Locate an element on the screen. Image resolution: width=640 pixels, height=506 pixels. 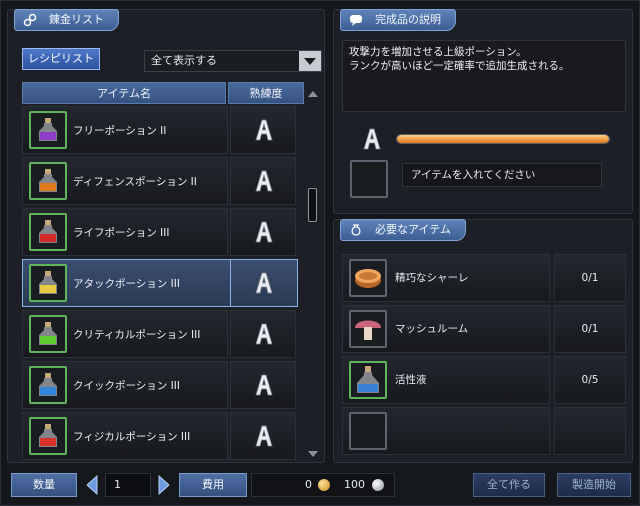
recipe-row: ライフポーション III is located at coordinates (163, 232).